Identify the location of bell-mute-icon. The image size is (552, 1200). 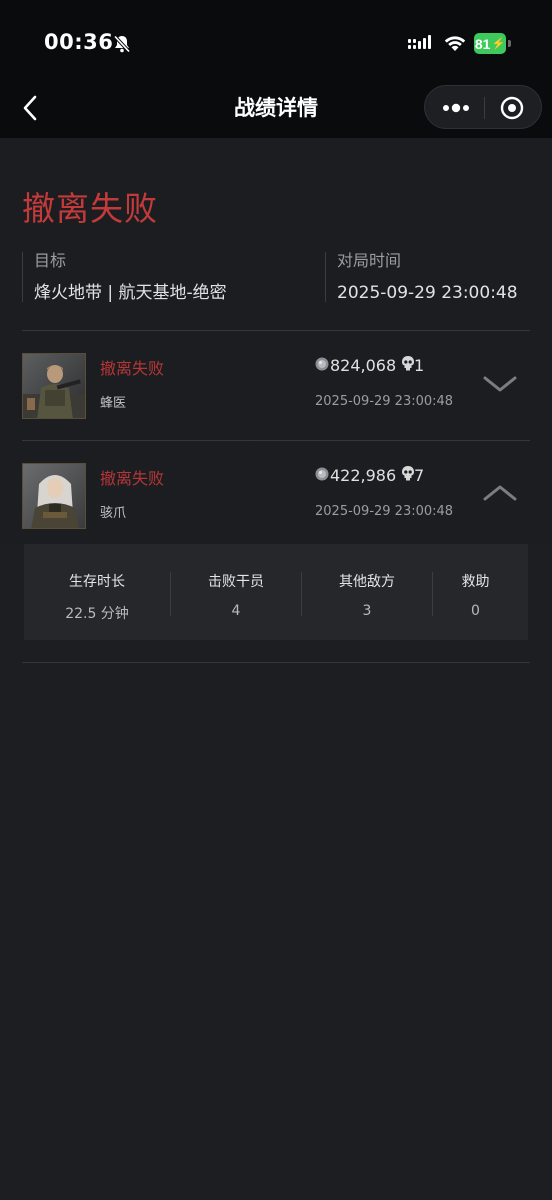
(122, 44).